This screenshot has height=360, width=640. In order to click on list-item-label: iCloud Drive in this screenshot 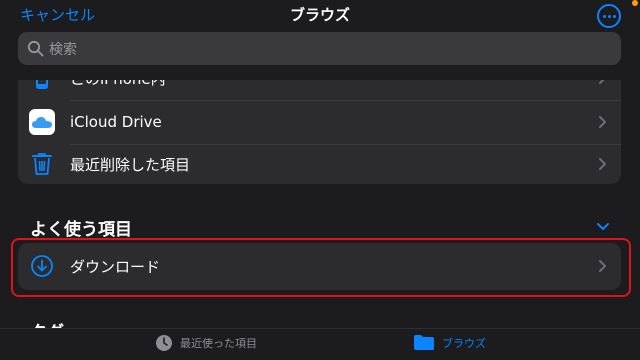, I will do `click(116, 122)`.